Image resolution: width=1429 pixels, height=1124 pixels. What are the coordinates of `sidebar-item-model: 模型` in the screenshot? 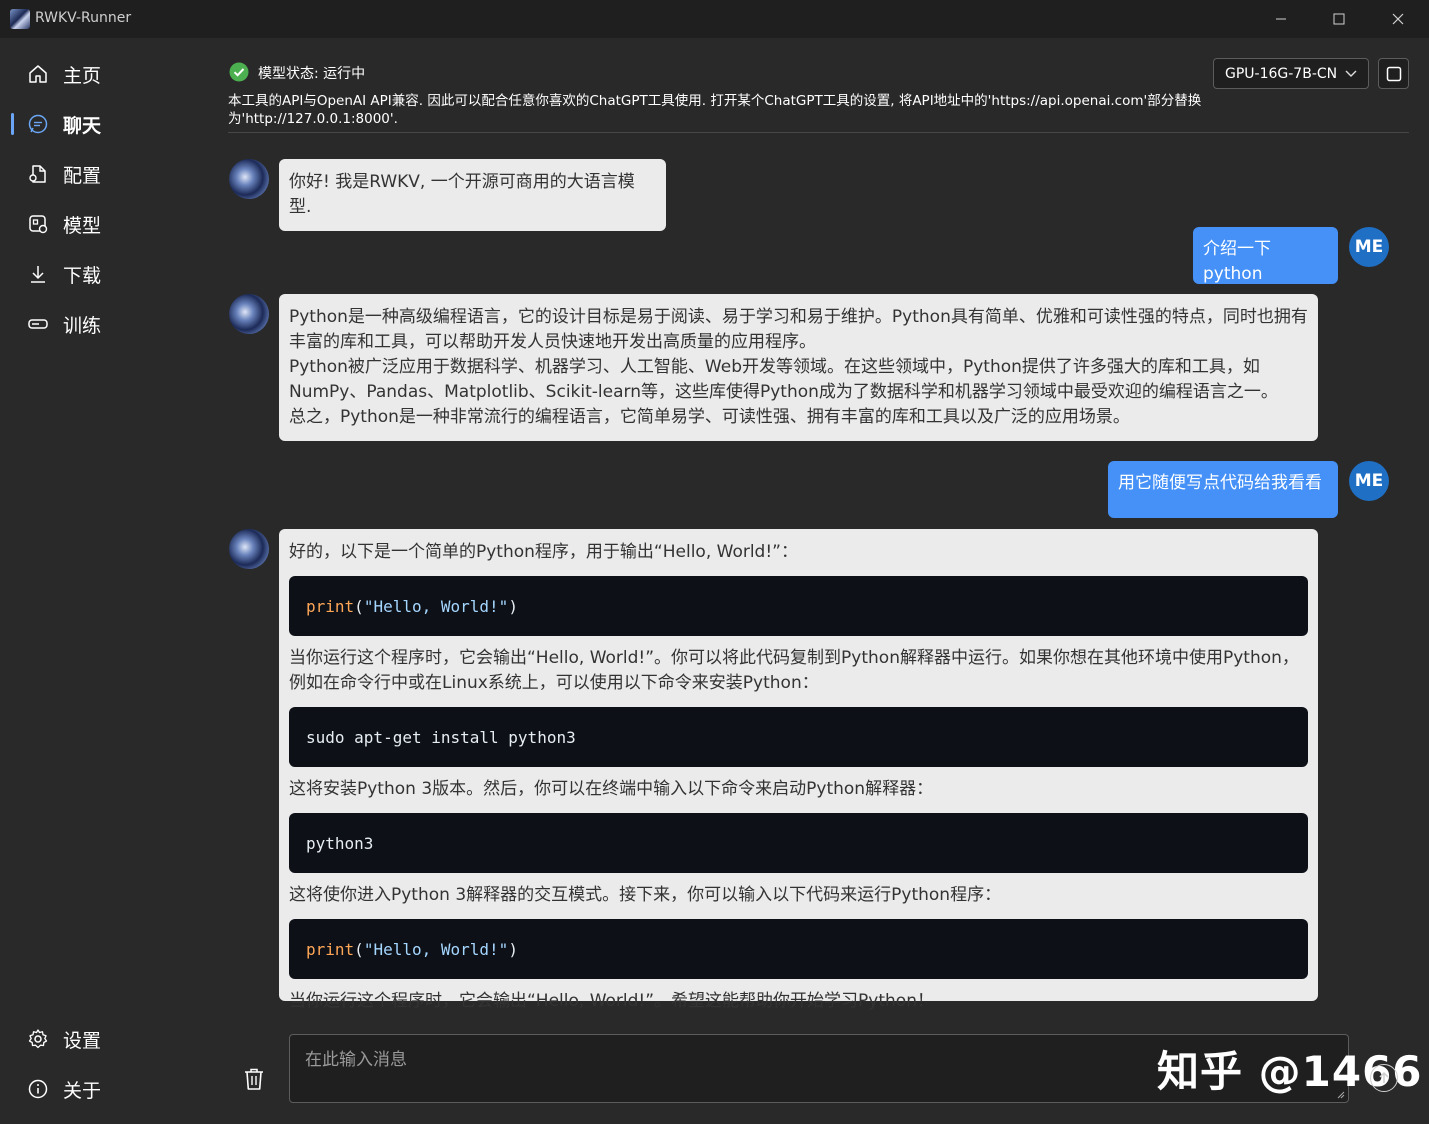 It's located at (116, 224).